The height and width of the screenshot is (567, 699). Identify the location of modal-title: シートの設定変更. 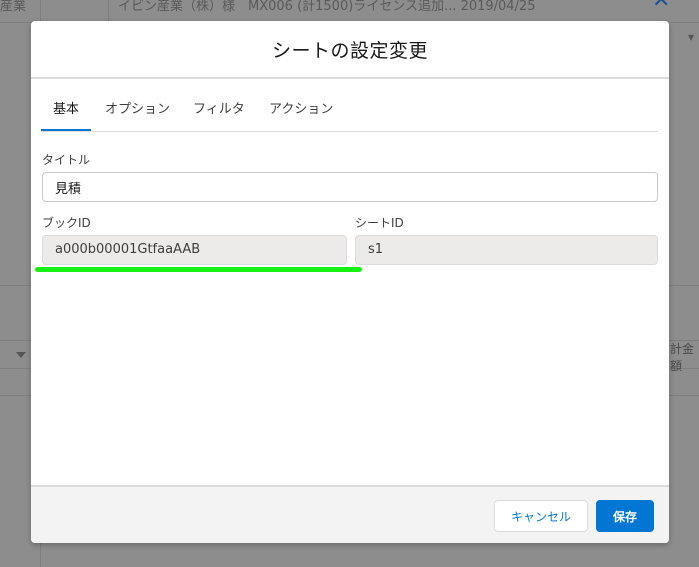
(349, 51).